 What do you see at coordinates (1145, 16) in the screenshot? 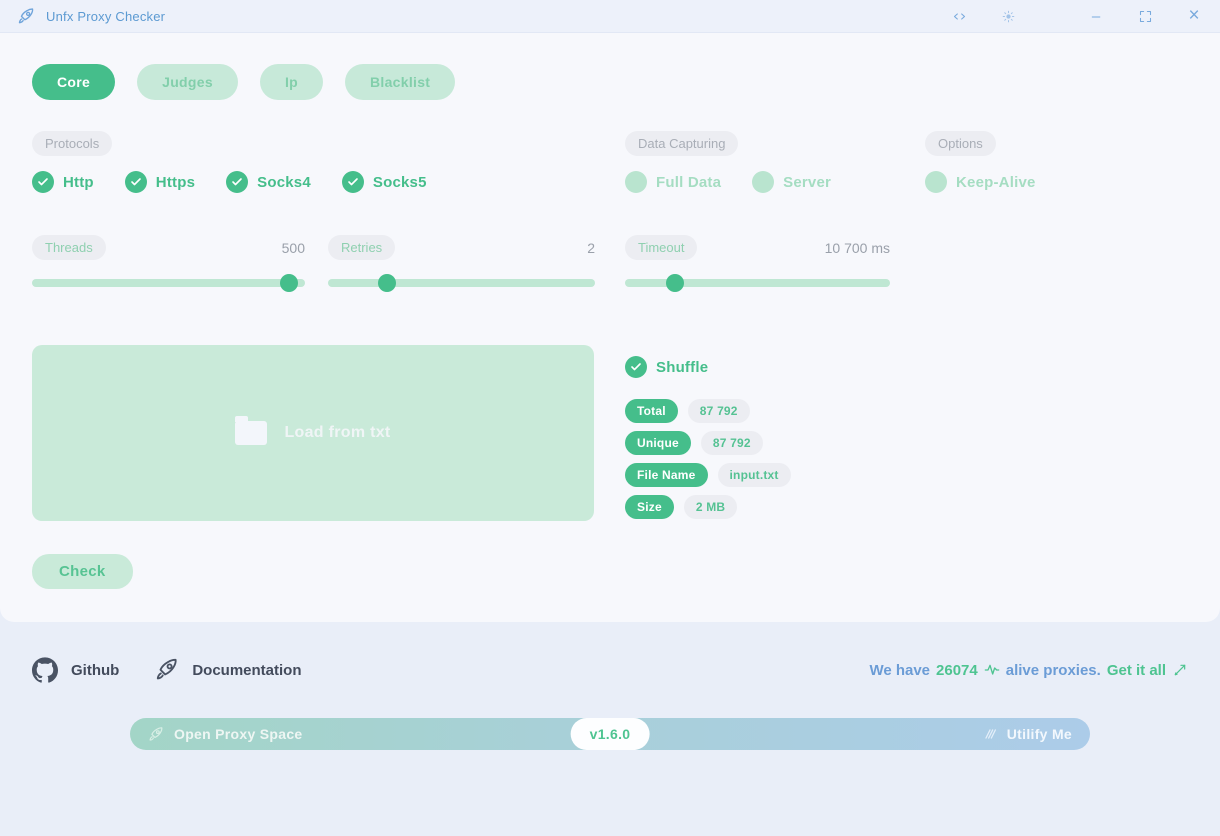
I see `maximize-icon` at bounding box center [1145, 16].